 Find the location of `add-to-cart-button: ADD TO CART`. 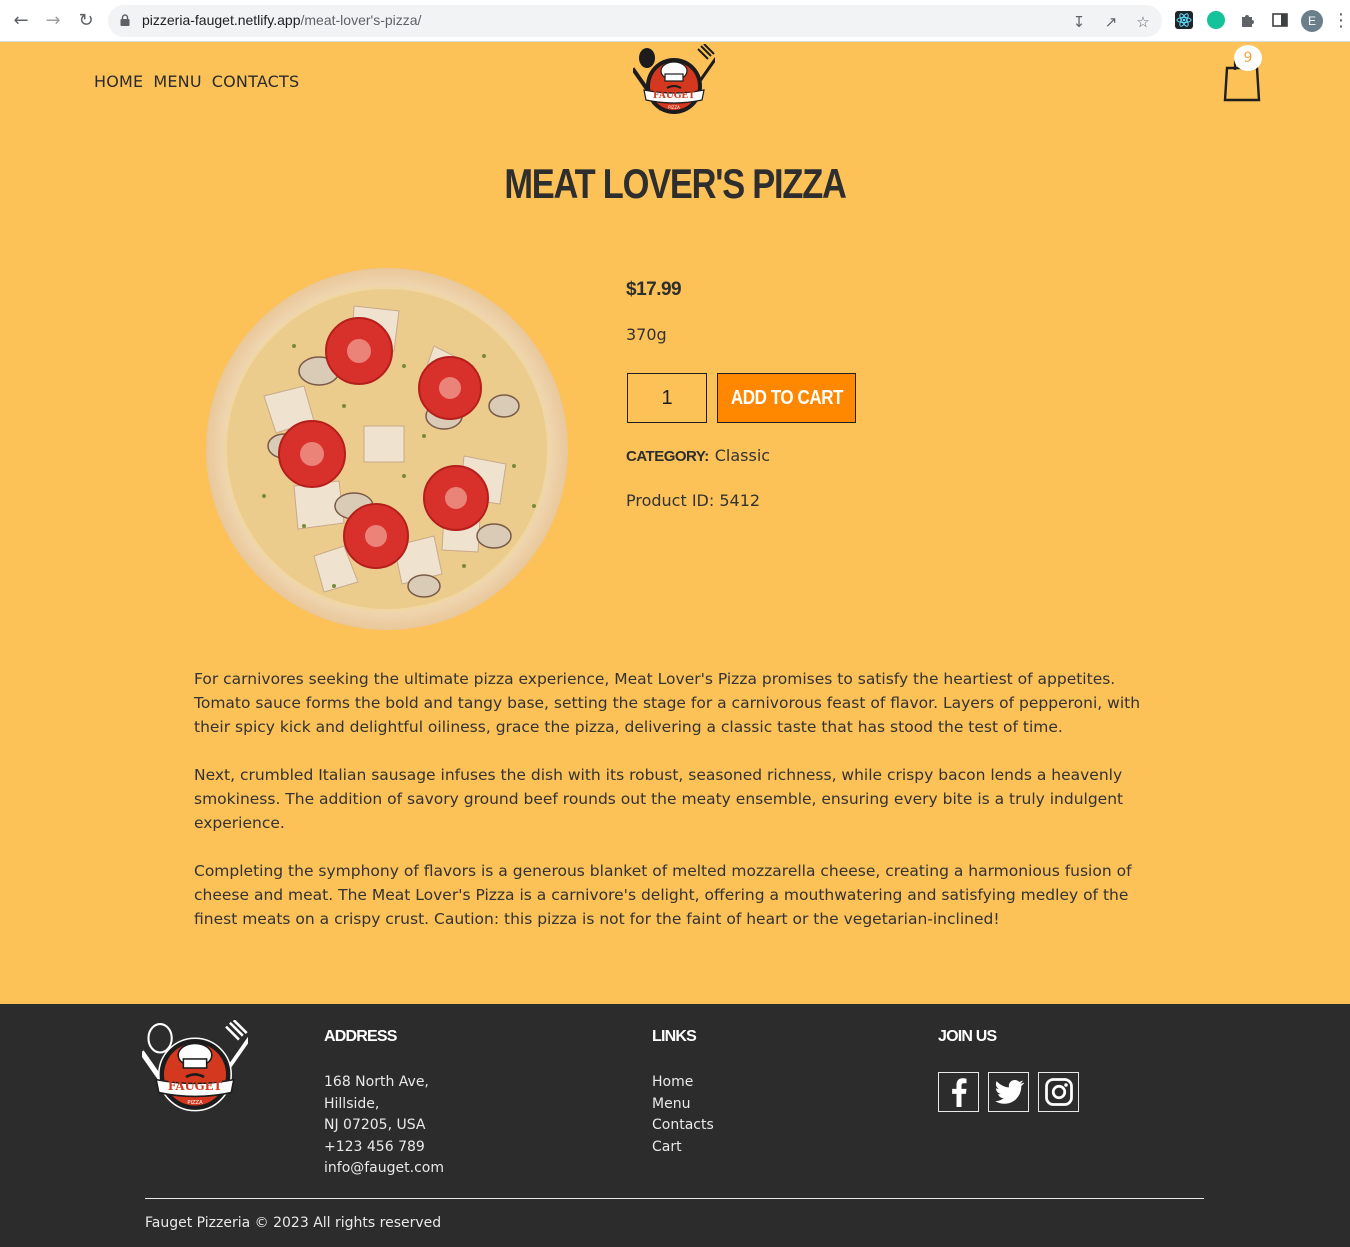

add-to-cart-button: ADD TO CART is located at coordinates (786, 398).